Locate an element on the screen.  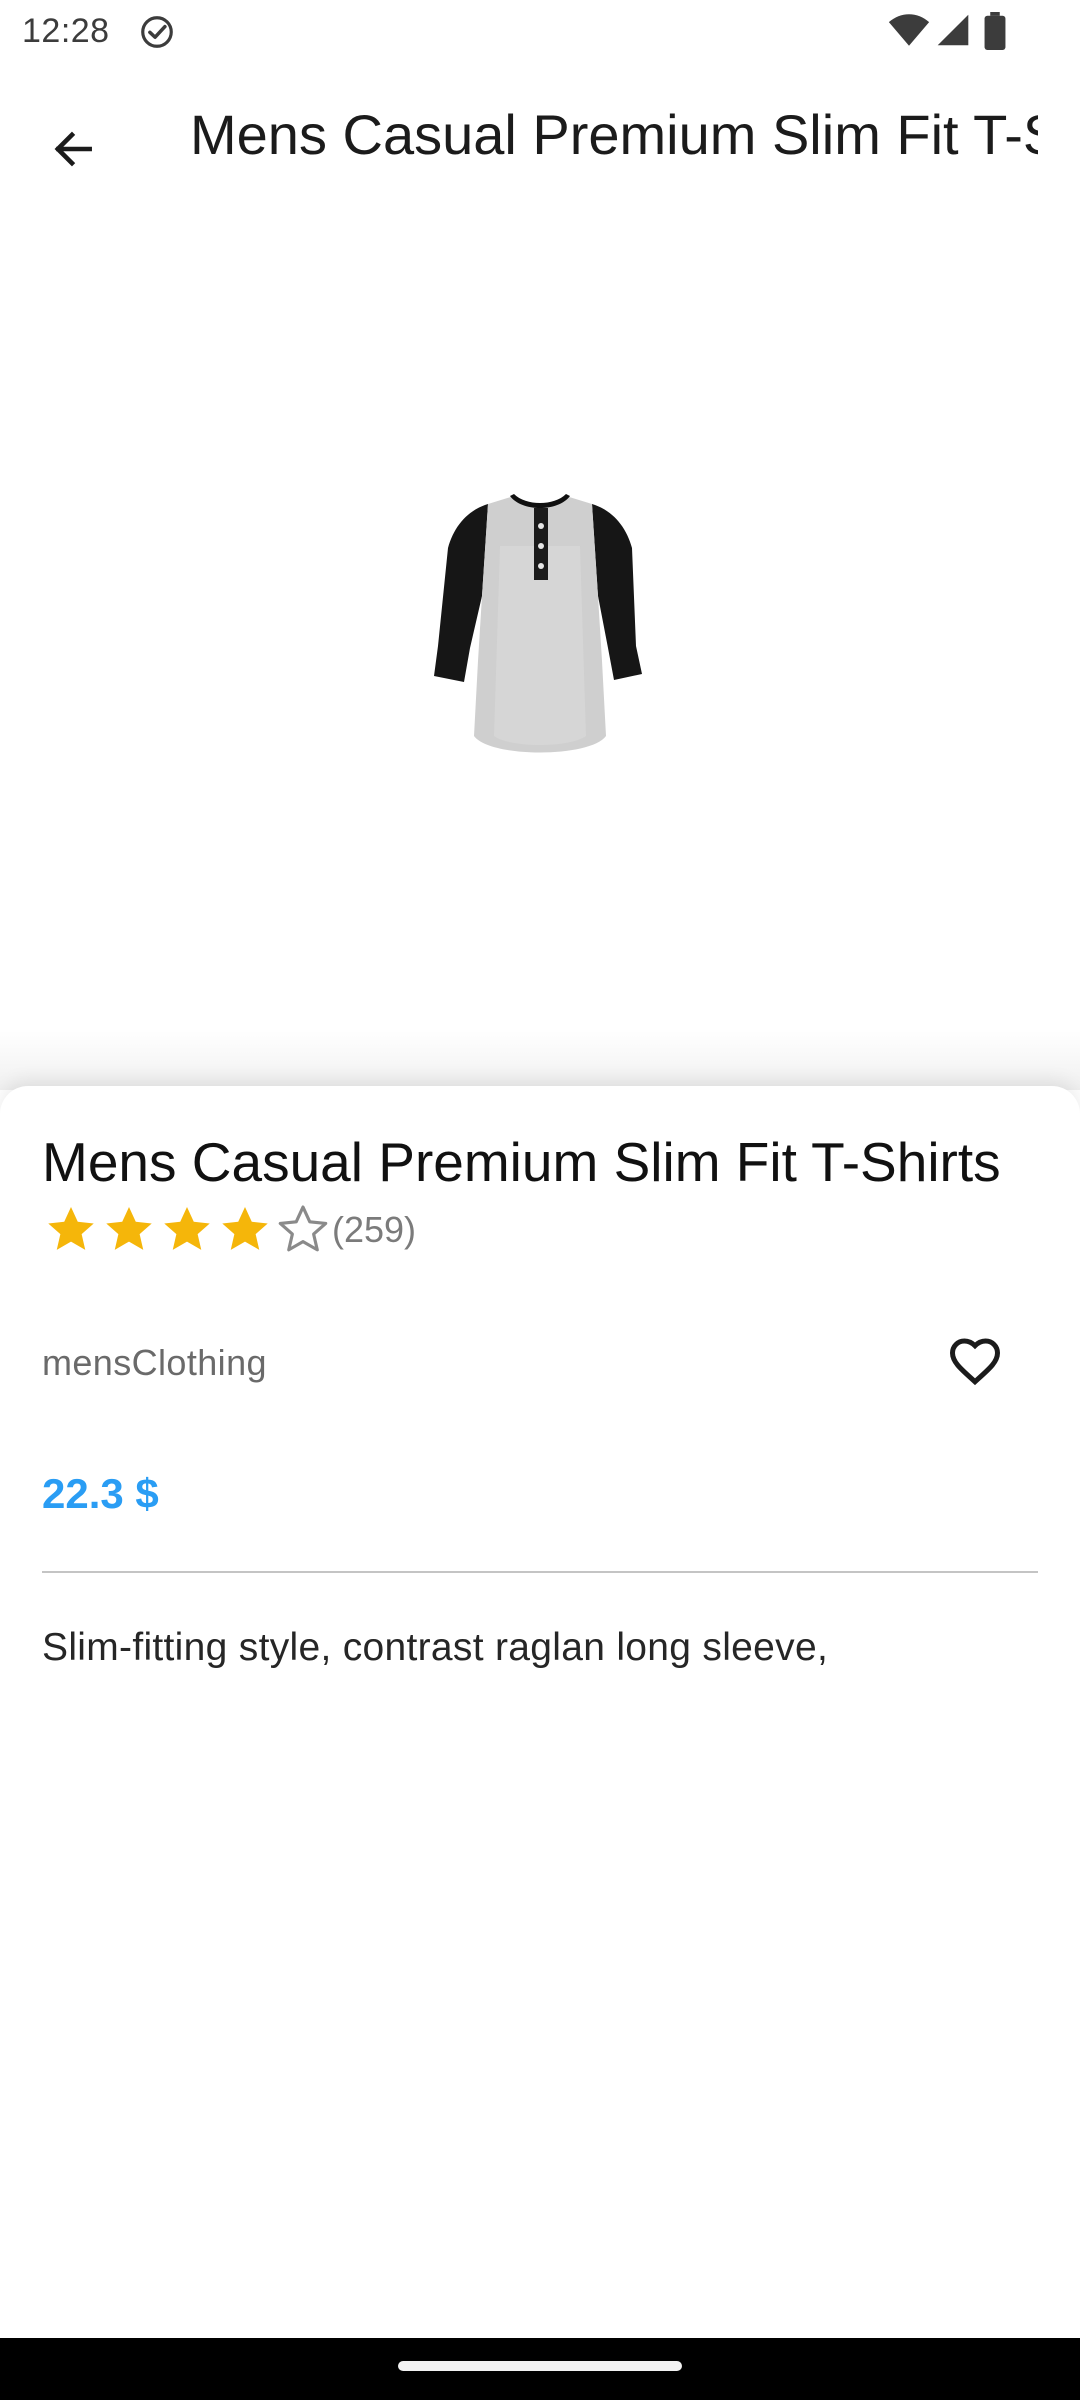
app-bar: Mens Casual Premium Slim Fit T-Shirts is located at coordinates (540, 135).